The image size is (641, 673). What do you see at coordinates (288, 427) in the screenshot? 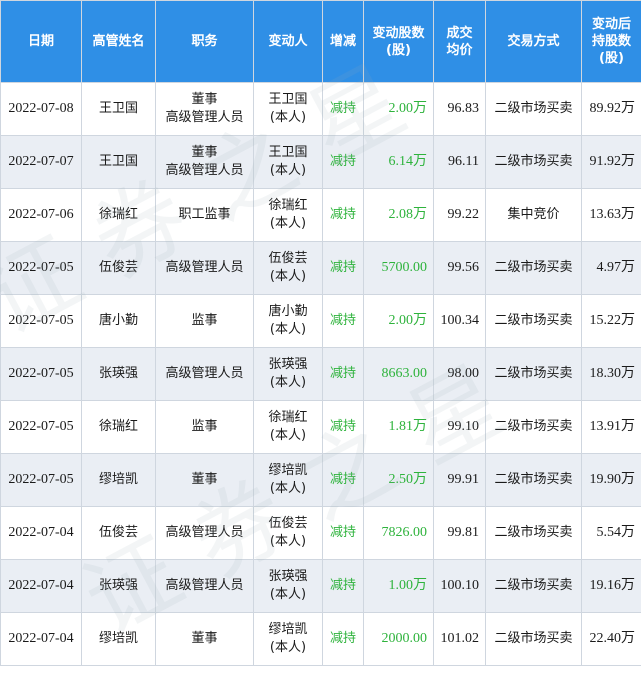
I see `cell-changer: 徐瑞红 (本人)` at bounding box center [288, 427].